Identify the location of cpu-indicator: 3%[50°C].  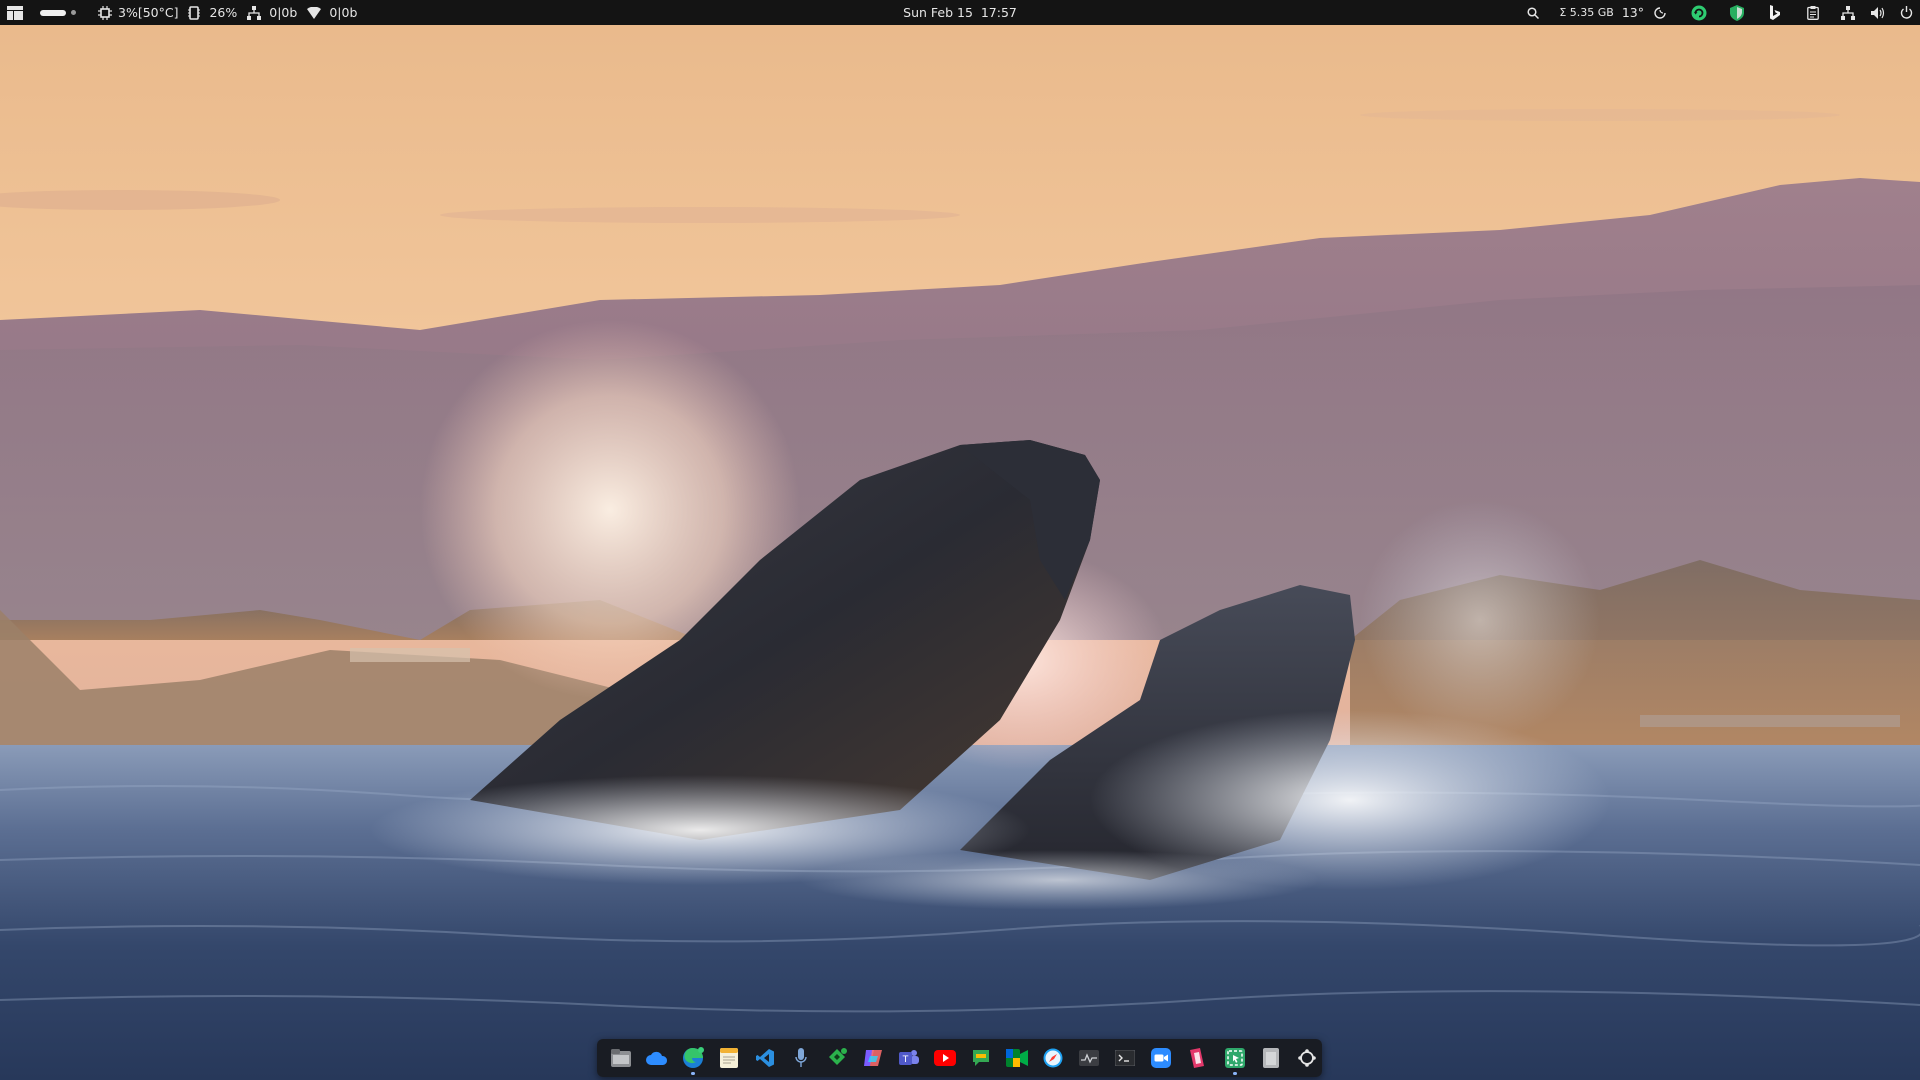
(138, 12).